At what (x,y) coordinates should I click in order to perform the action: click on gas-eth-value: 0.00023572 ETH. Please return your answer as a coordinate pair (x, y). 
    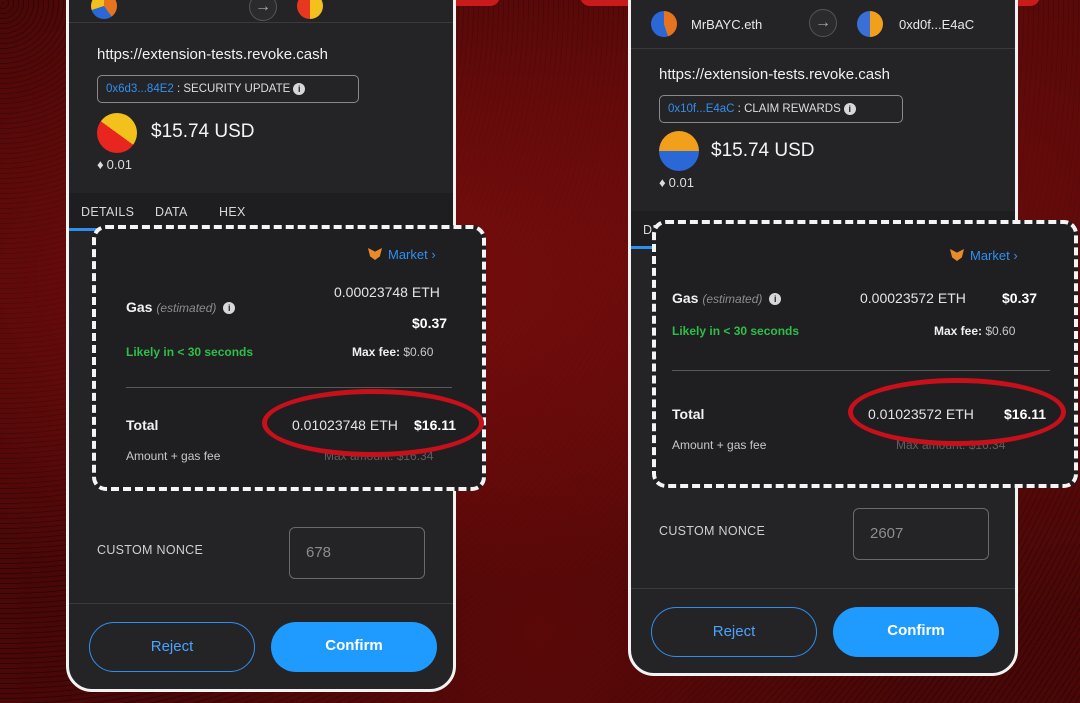
    Looking at the image, I should click on (913, 298).